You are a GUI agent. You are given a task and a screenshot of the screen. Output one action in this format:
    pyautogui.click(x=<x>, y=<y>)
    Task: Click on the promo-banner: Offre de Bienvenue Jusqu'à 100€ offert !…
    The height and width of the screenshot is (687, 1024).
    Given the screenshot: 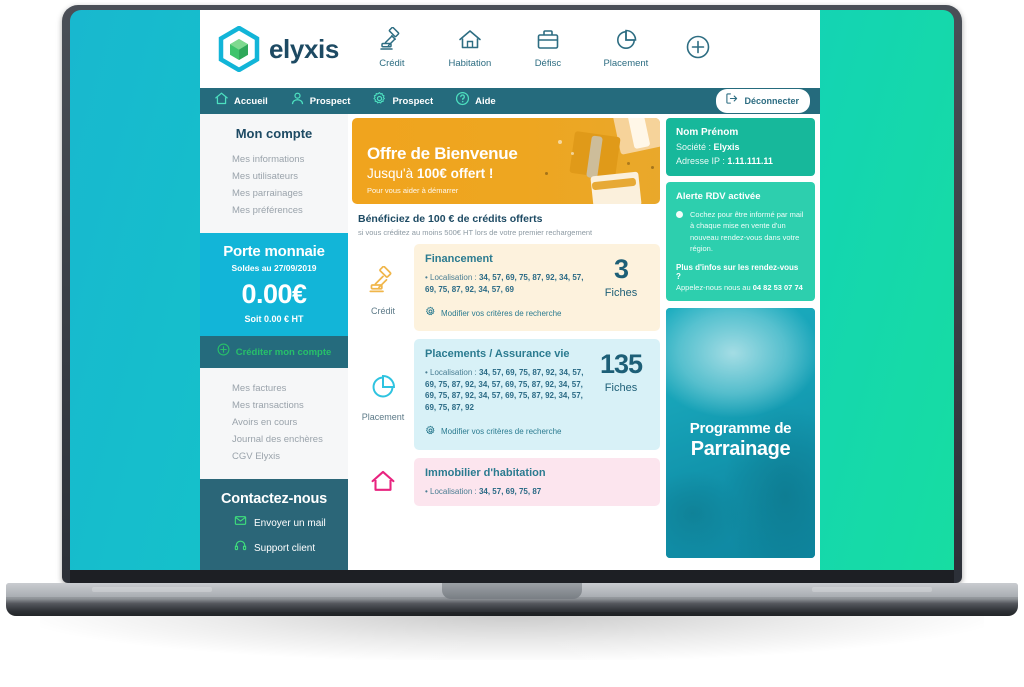 What is the action you would take?
    pyautogui.click(x=506, y=161)
    